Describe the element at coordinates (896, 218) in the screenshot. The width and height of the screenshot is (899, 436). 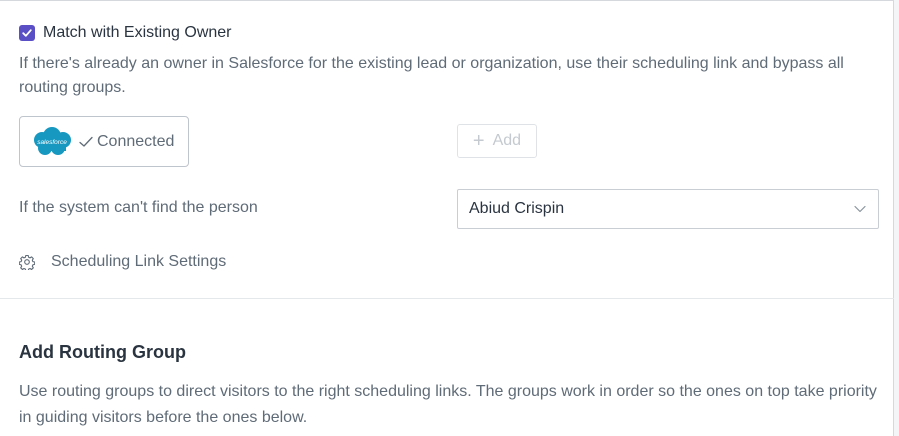
I see `scrollbar-track` at that location.